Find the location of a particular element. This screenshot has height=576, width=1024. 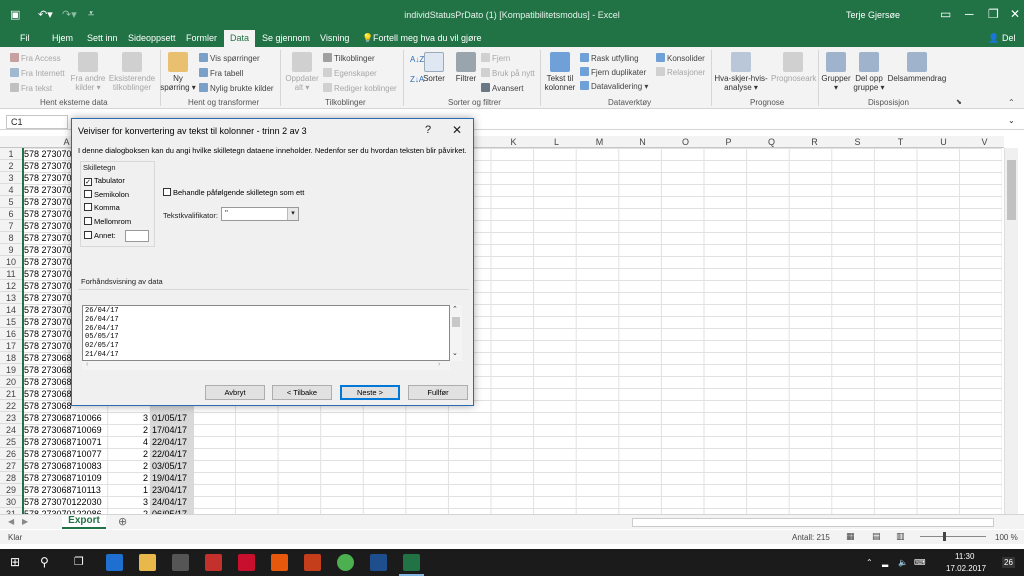

row-header: 23 is located at coordinates (11, 418).